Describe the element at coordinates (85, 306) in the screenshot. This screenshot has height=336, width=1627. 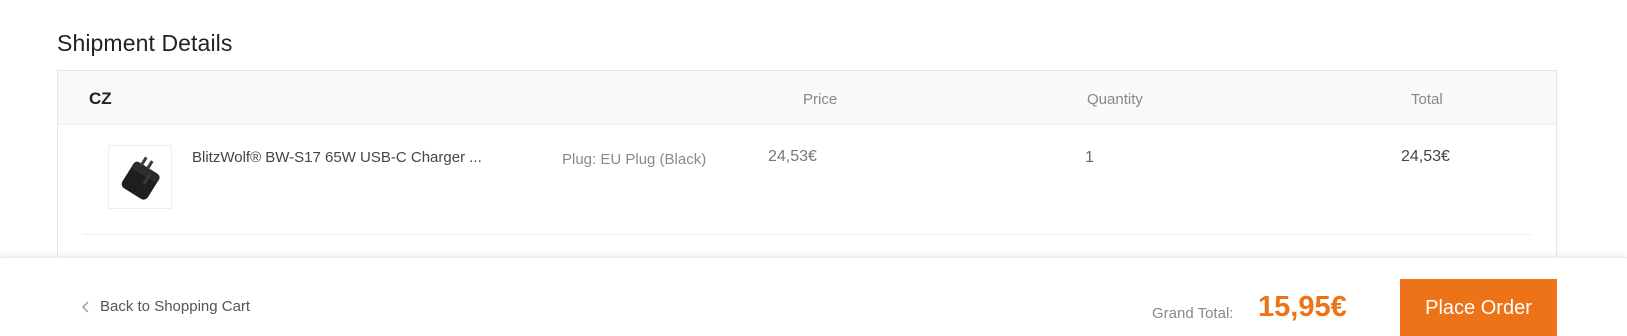
I see `chevron-left-icon` at that location.